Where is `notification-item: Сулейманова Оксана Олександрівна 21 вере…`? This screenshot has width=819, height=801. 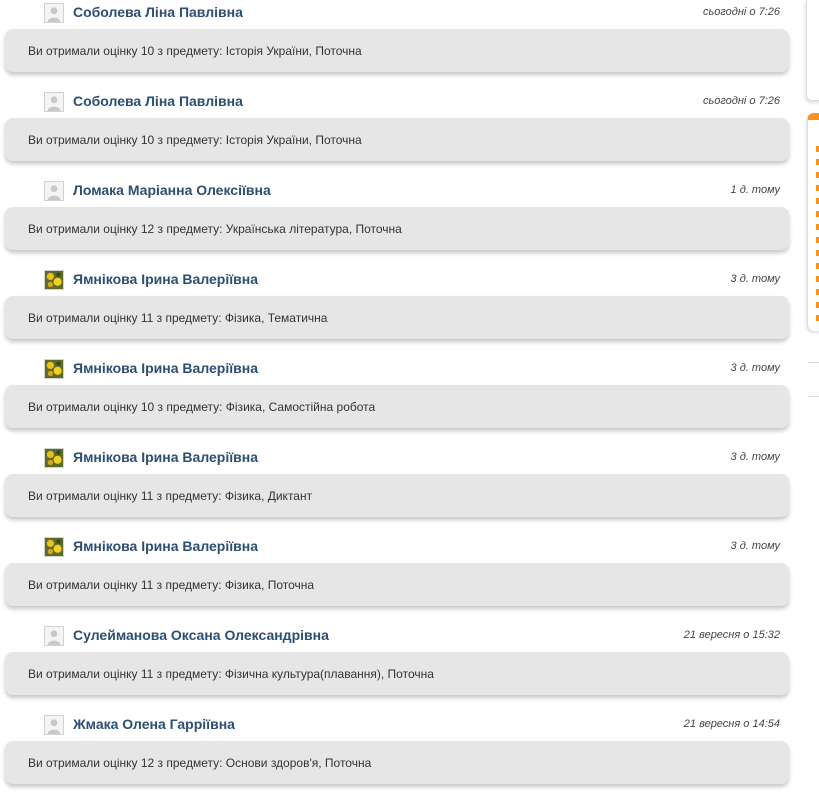
notification-item: Сулейманова Оксана Олександрівна 21 вере… is located at coordinates (397, 667).